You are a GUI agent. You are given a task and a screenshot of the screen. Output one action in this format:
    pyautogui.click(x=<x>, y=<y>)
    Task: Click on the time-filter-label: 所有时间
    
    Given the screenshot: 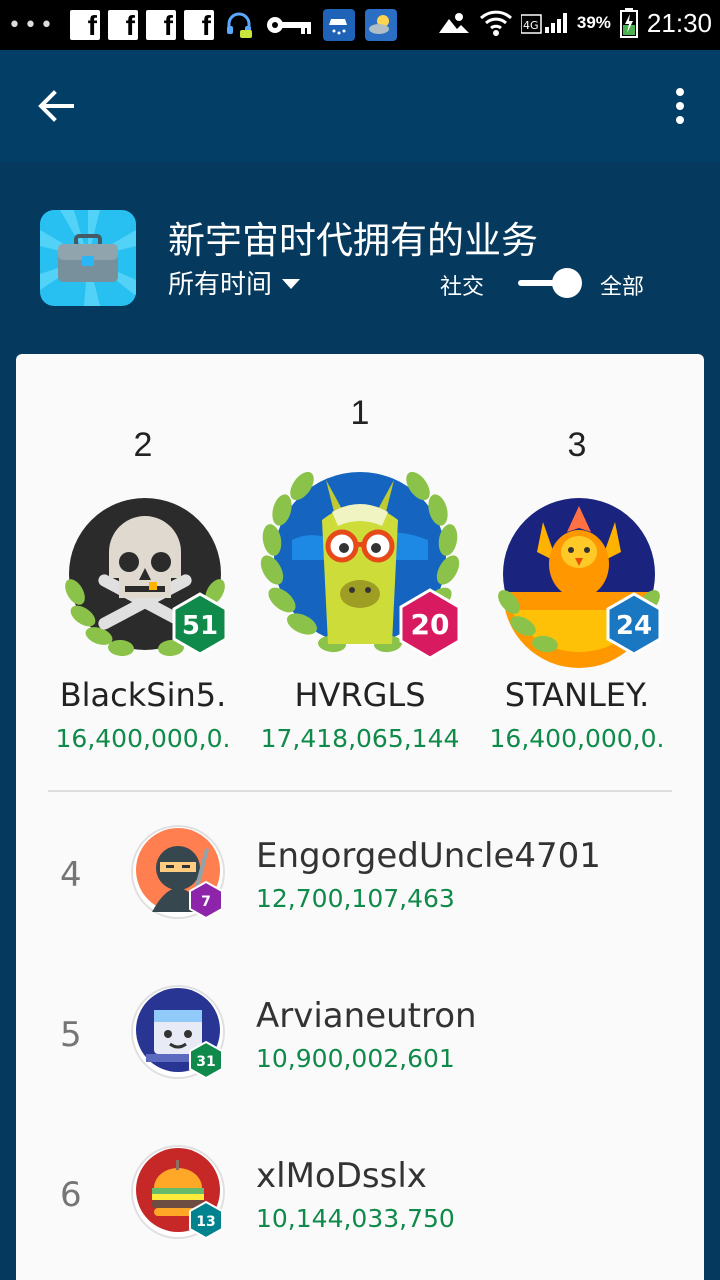 What is the action you would take?
    pyautogui.click(x=220, y=285)
    